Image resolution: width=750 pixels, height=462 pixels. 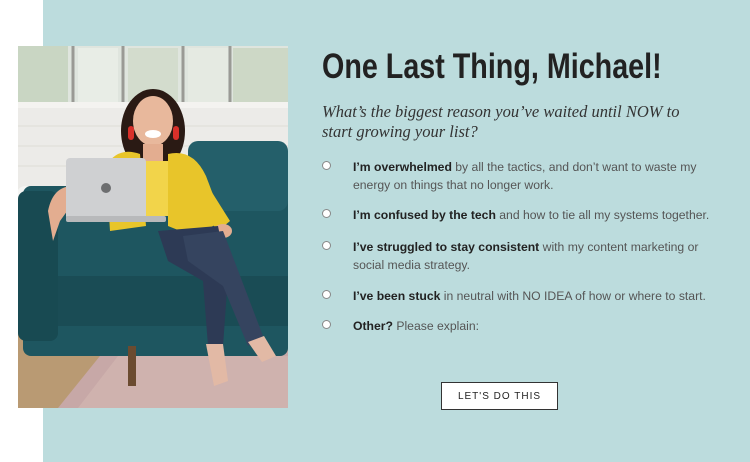 I want to click on option-bold-text: I’ve been stuck, so click(x=397, y=296).